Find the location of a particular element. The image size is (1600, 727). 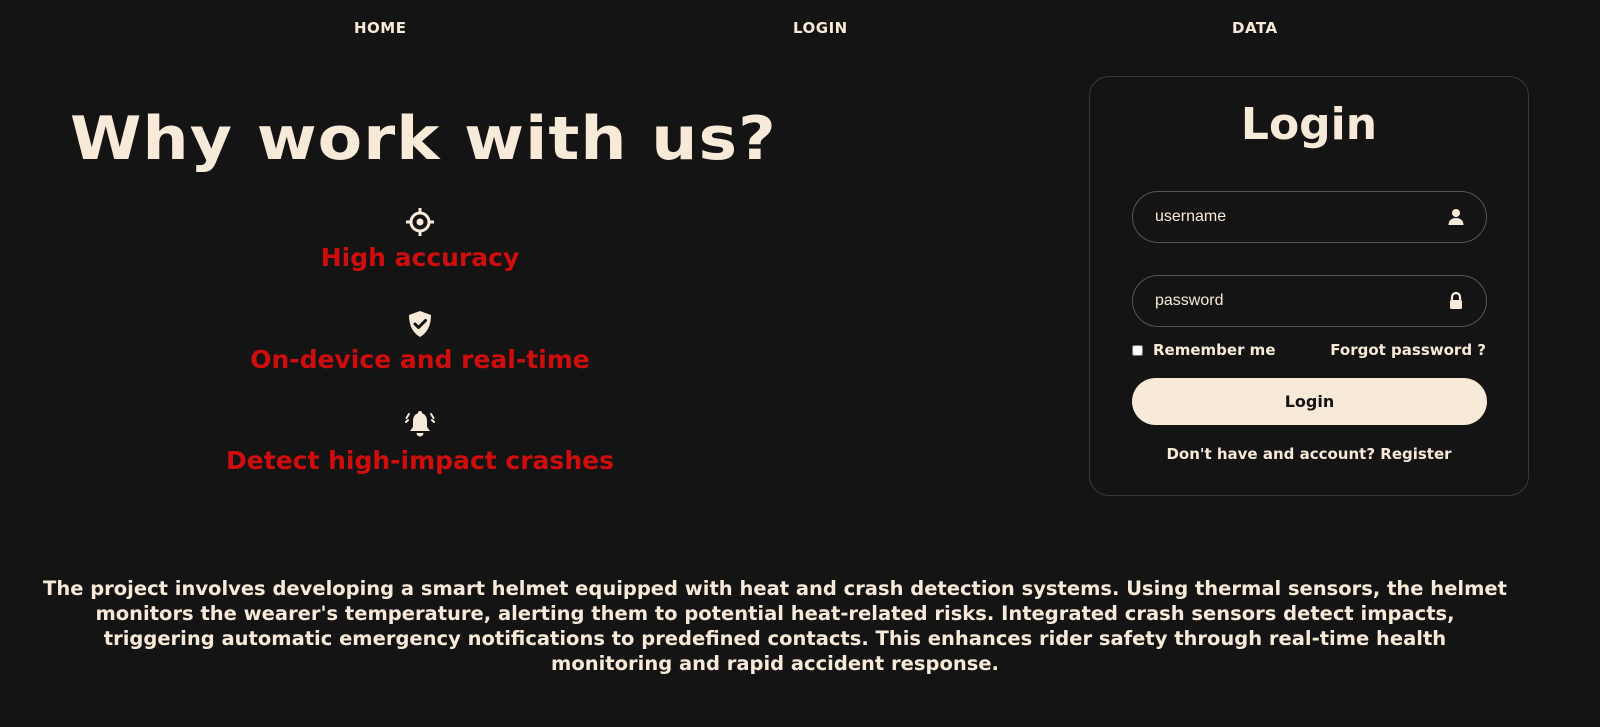

register-link: Register is located at coordinates (1415, 454).